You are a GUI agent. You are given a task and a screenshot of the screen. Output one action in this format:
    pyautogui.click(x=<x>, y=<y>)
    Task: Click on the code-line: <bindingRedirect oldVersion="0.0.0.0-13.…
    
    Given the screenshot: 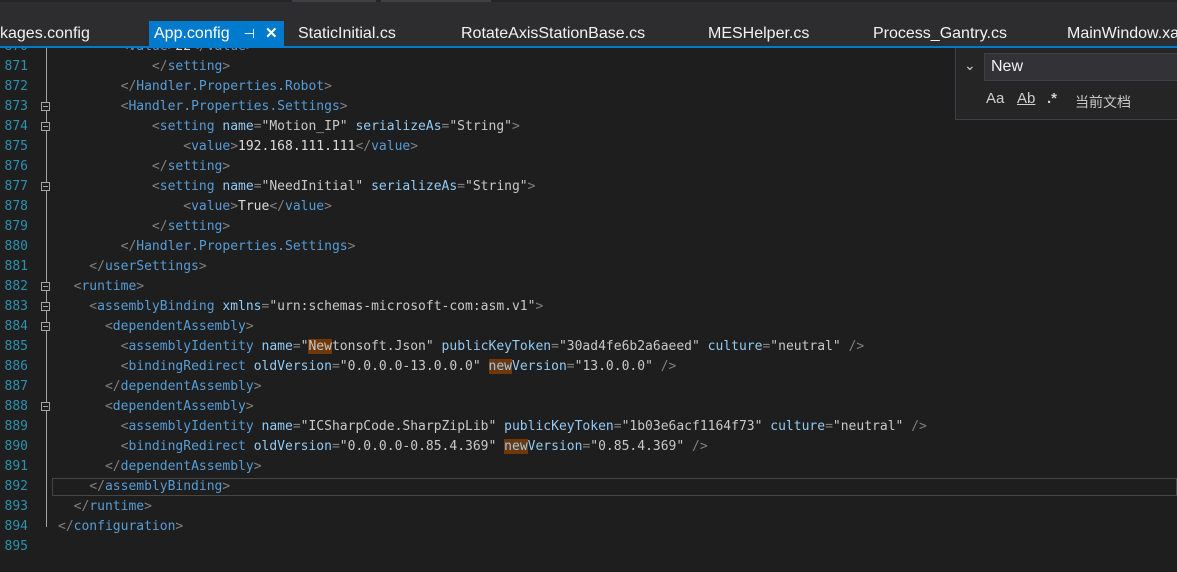 What is the action you would take?
    pyautogui.click(x=367, y=367)
    